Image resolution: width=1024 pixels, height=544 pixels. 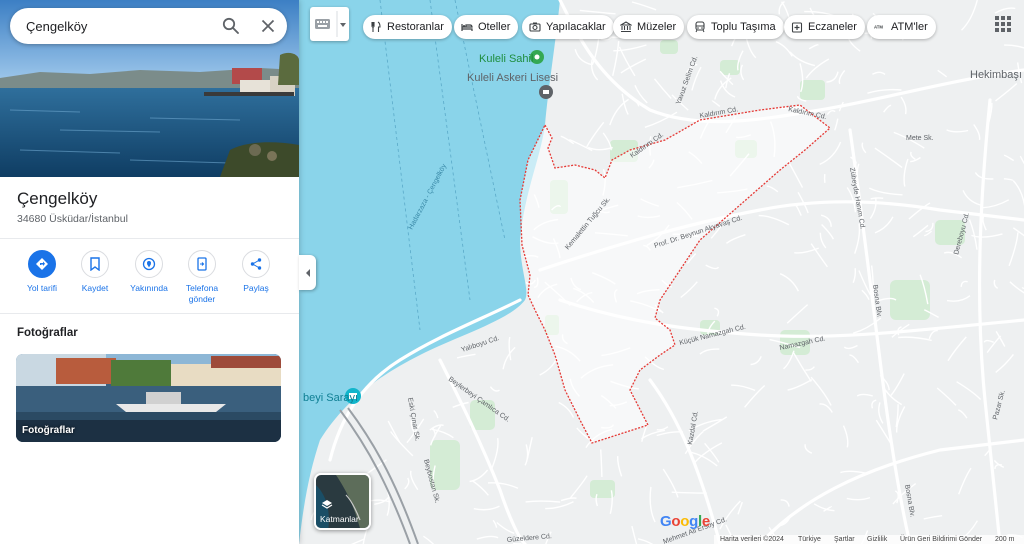 What do you see at coordinates (202, 293) in the screenshot?
I see `send-to-phone-label: Telefona gönder` at bounding box center [202, 293].